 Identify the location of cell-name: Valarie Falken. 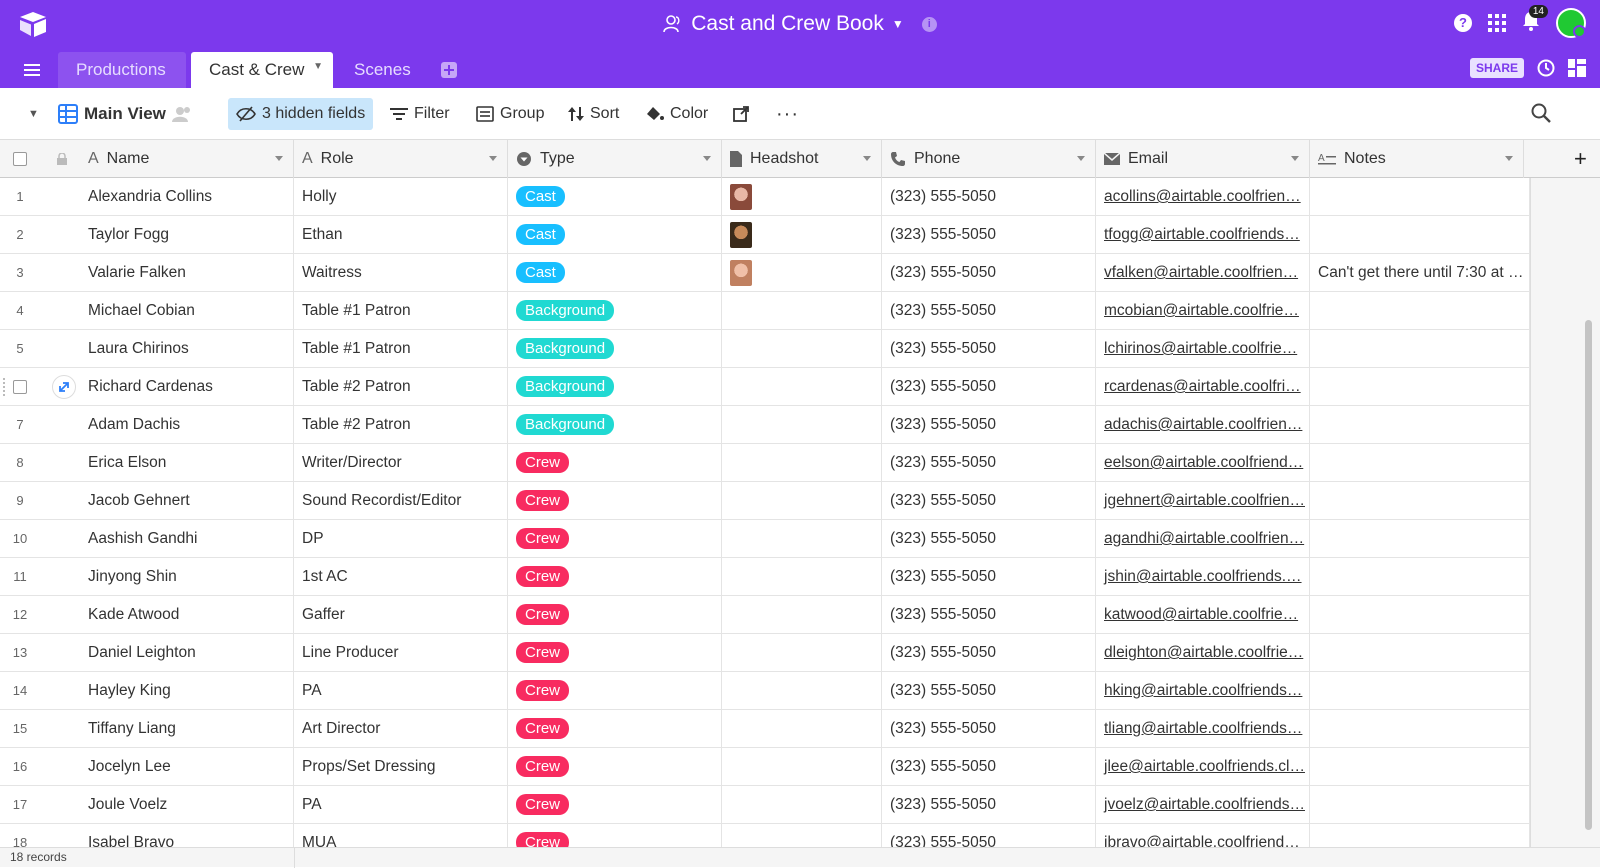
(187, 273).